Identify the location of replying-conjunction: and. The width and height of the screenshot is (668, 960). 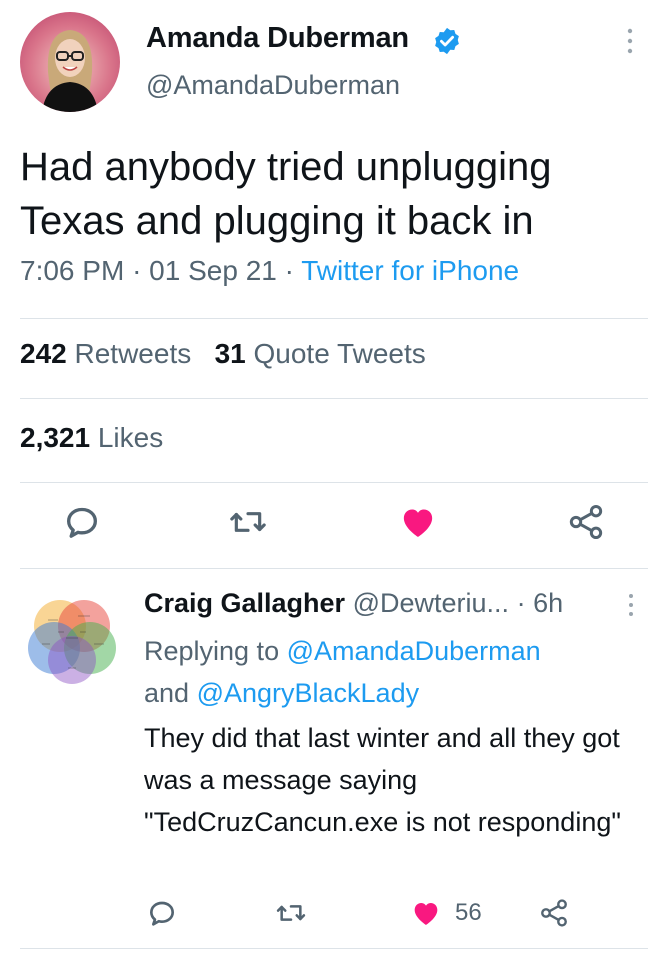
(167, 693).